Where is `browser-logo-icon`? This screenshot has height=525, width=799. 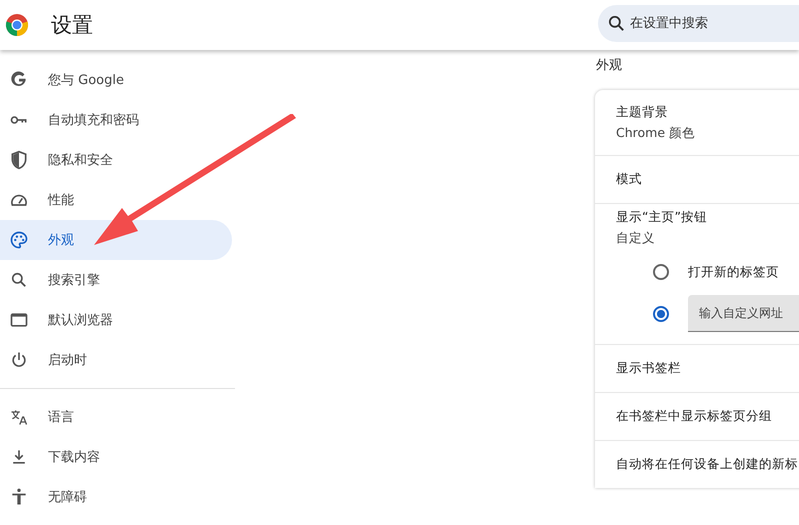
browser-logo-icon is located at coordinates (17, 25).